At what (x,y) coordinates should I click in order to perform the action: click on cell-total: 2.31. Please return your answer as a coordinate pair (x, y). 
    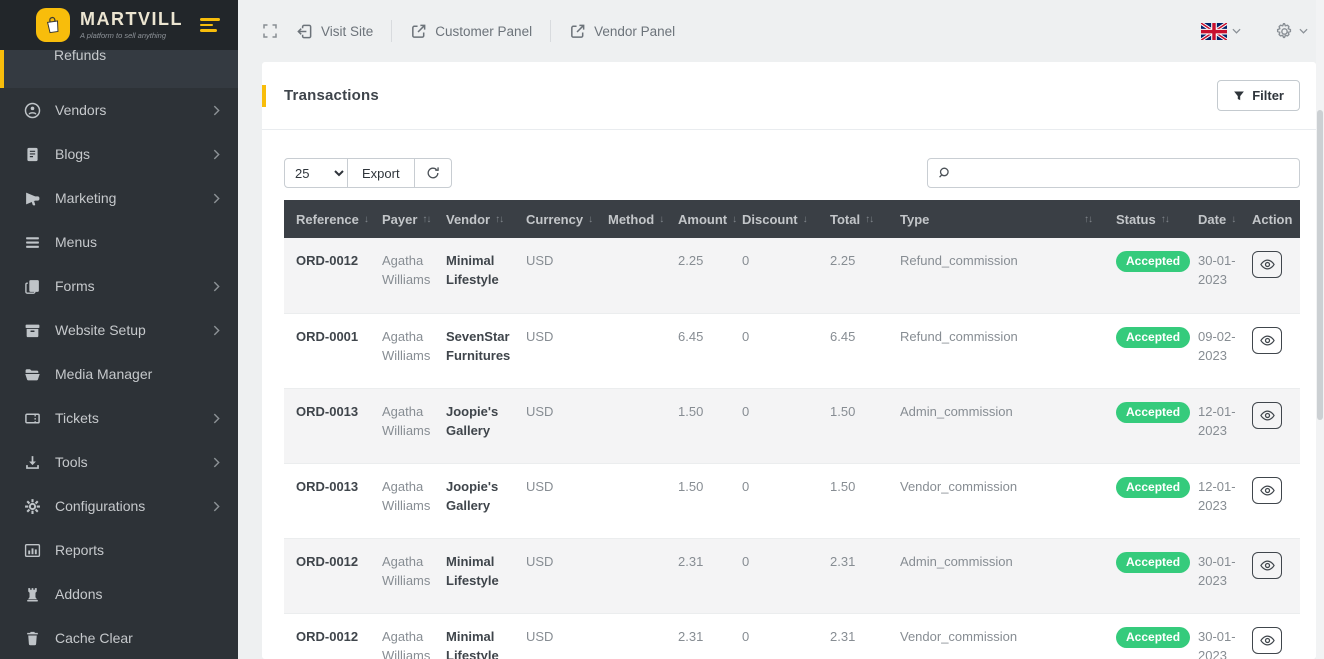
    Looking at the image, I should click on (853, 636).